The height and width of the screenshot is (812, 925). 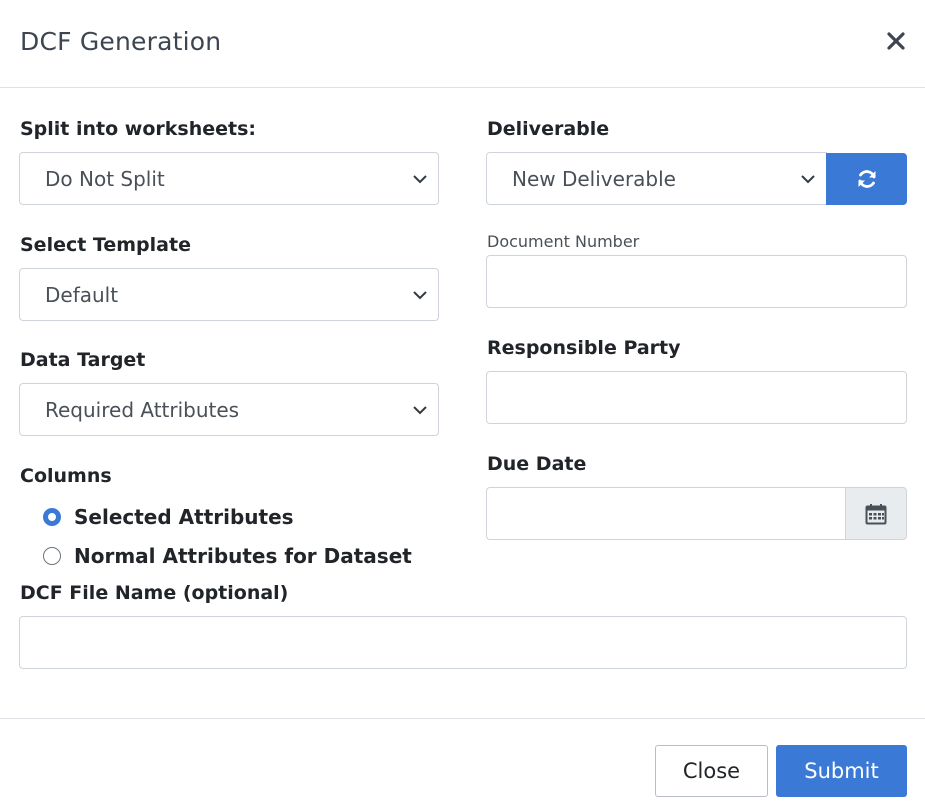 I want to click on document-number-label: Document Number, so click(x=563, y=241).